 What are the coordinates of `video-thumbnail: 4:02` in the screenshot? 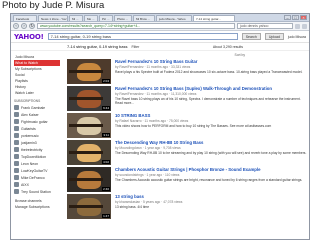 It's located at (89, 152).